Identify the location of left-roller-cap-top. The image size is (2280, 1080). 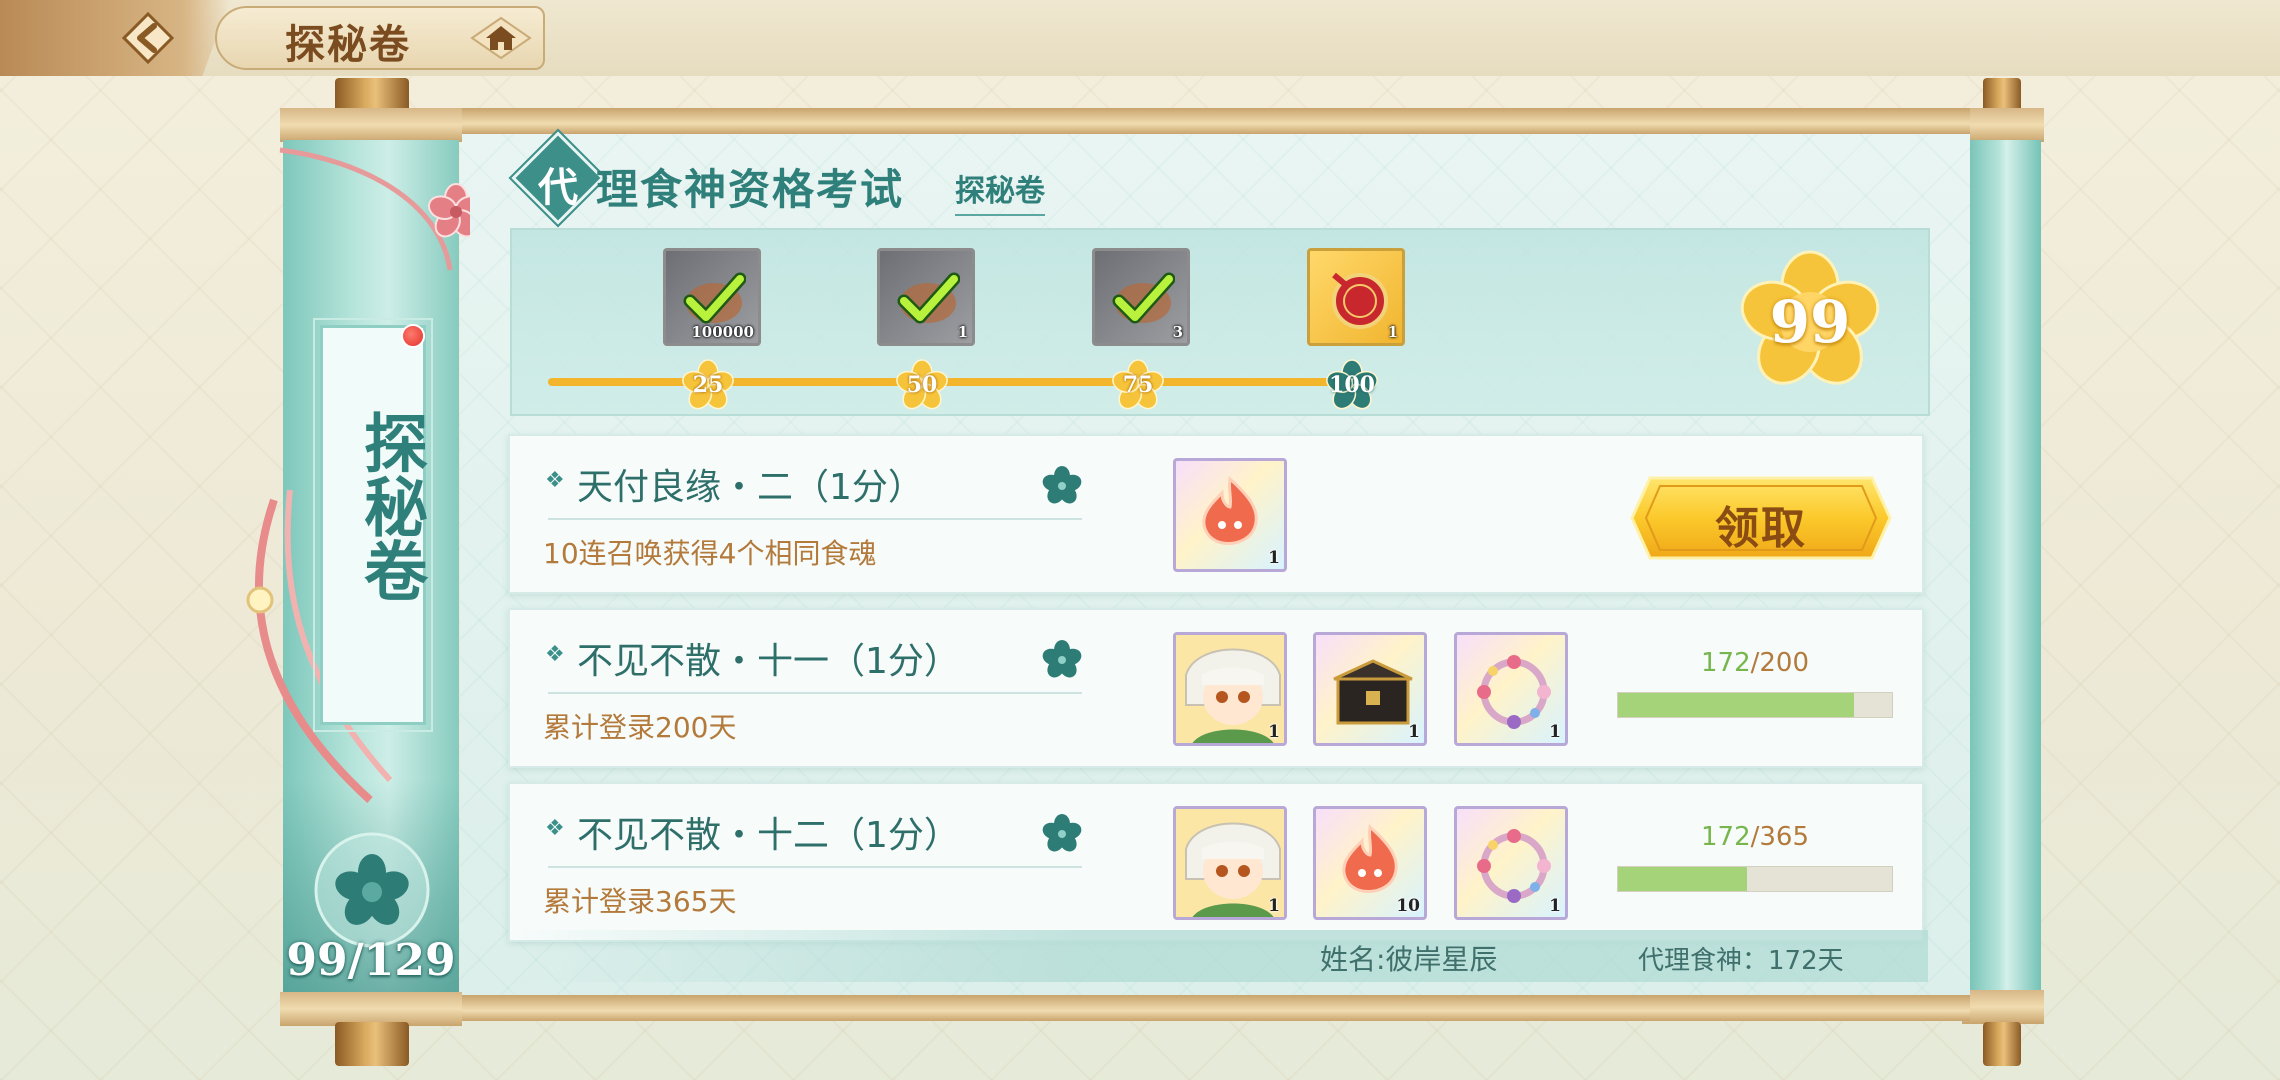
(372, 95).